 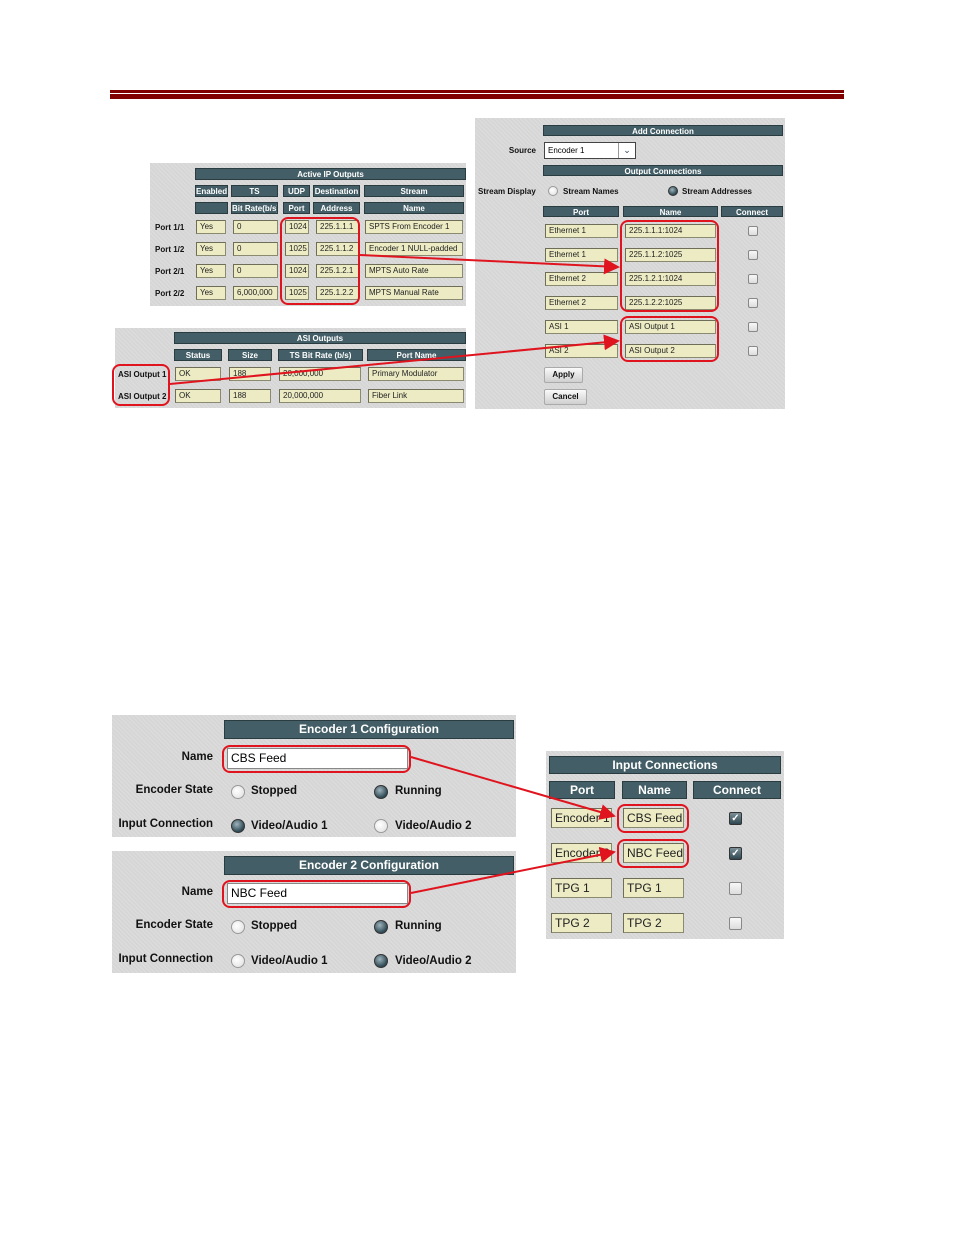 I want to click on arrow-asi-to-asi-names, so click(x=394, y=359).